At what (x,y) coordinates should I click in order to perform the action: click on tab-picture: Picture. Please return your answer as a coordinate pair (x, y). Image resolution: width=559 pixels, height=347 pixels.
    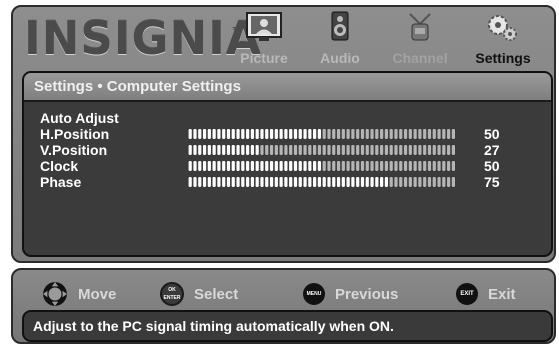
    Looking at the image, I should click on (264, 41).